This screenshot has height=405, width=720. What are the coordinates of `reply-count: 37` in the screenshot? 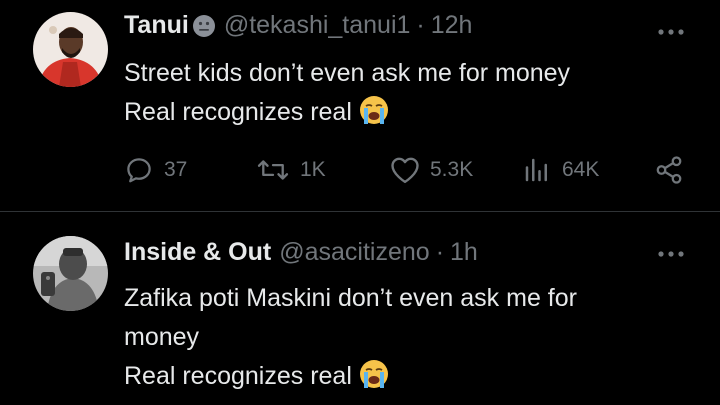 It's located at (176, 169).